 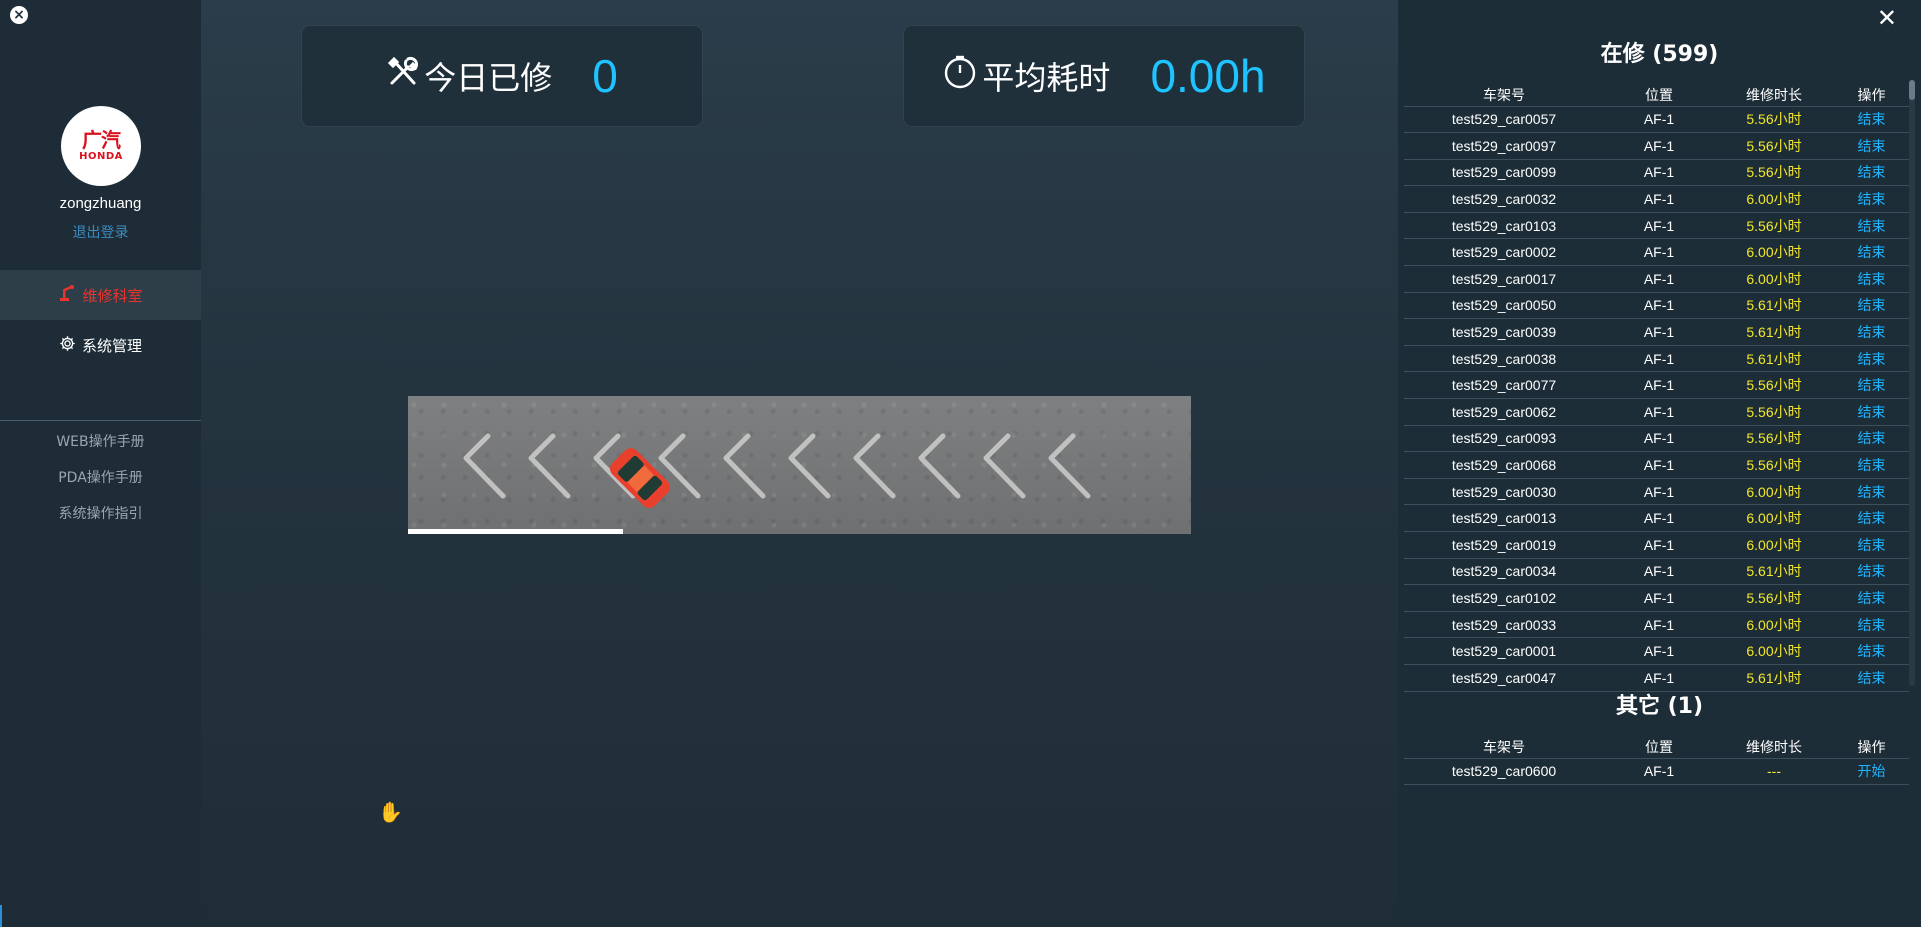 What do you see at coordinates (1504, 544) in the screenshot?
I see `frame-number-cell: test529_car0019` at bounding box center [1504, 544].